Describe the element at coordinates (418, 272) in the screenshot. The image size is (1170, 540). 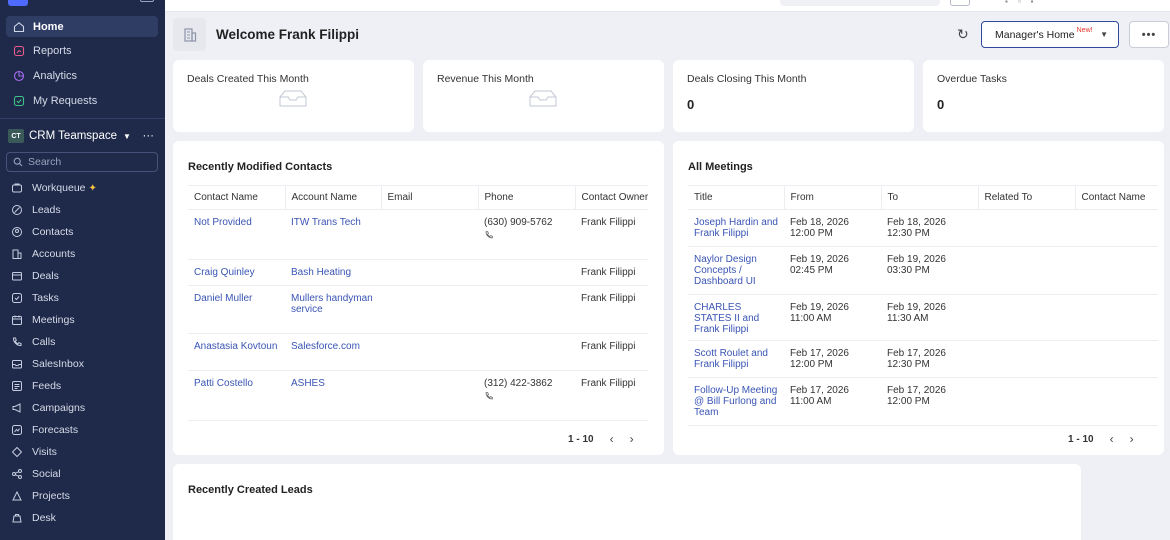
I see `table-row: Craig Quinley Bash Heating Frank Filippi` at that location.